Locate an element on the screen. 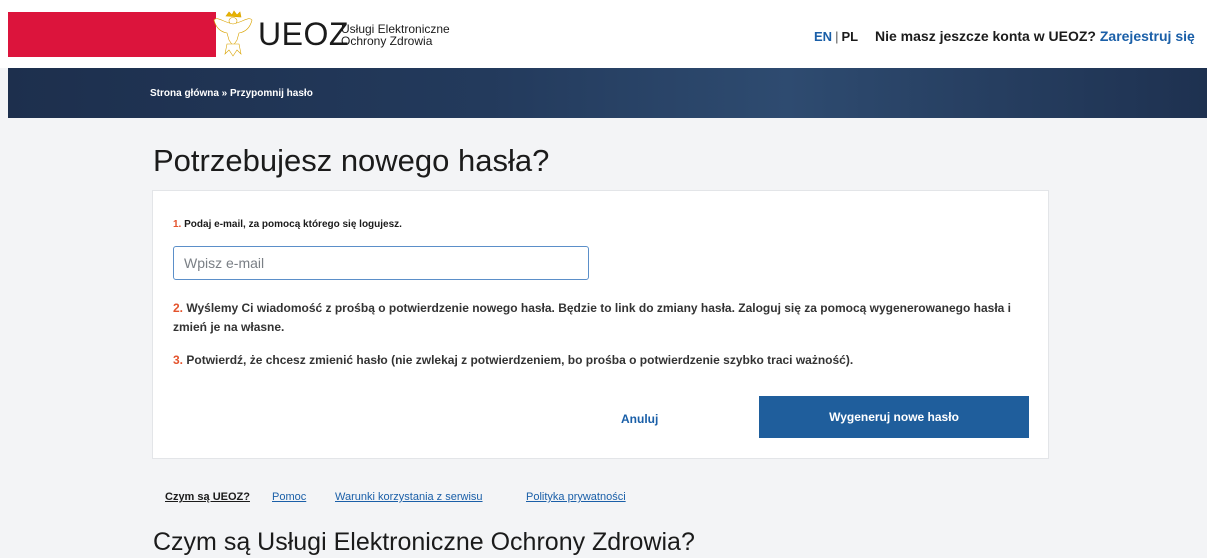 The width and height of the screenshot is (1207, 558). flag-red-band is located at coordinates (112, 34).